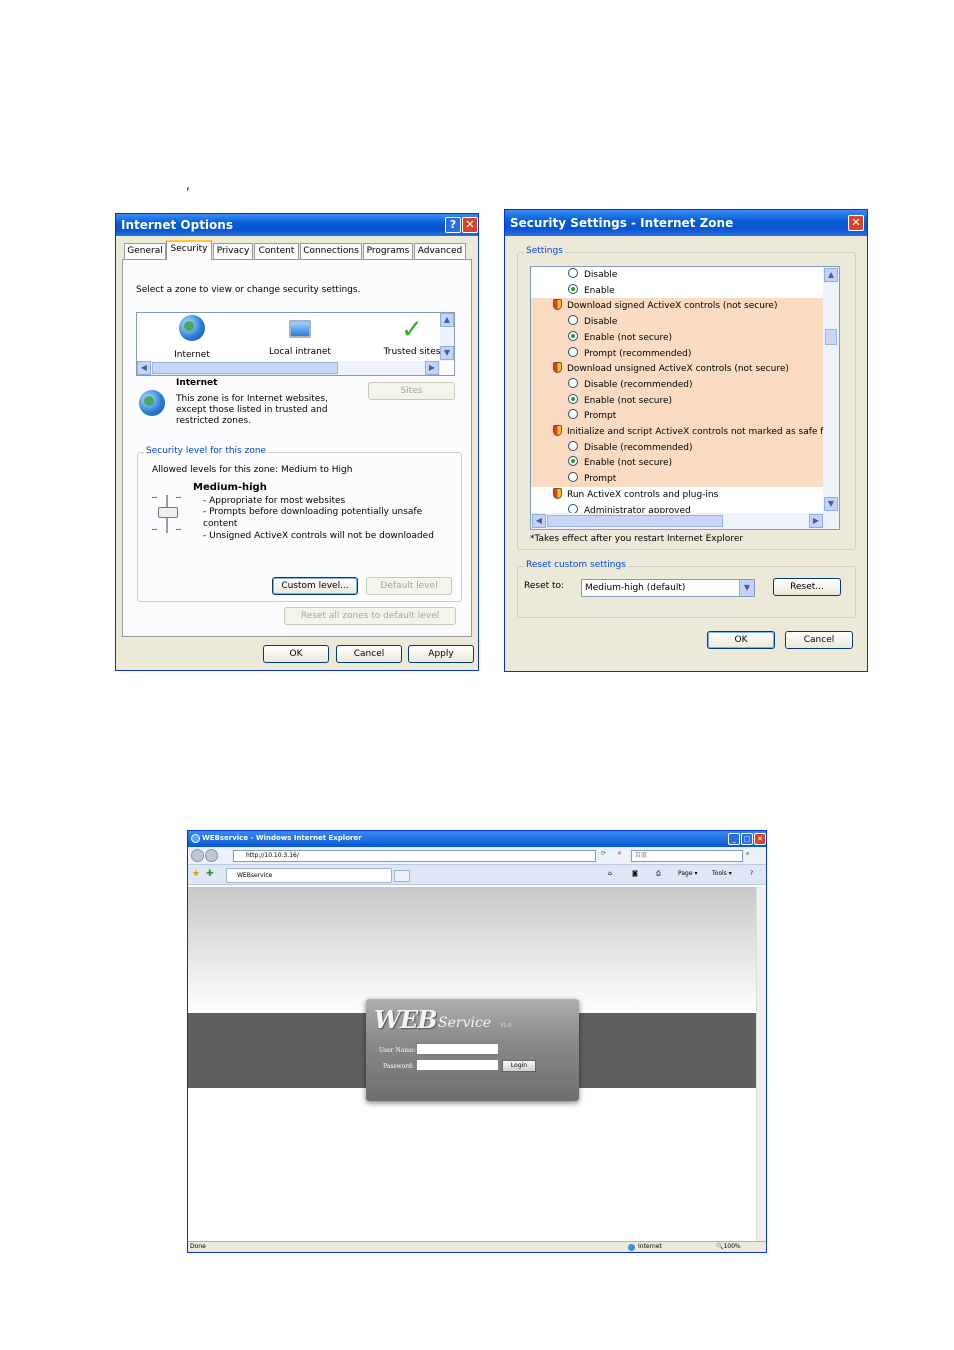 This screenshot has height=1350, width=954. What do you see at coordinates (402, 876) in the screenshot?
I see `new-tab-button` at bounding box center [402, 876].